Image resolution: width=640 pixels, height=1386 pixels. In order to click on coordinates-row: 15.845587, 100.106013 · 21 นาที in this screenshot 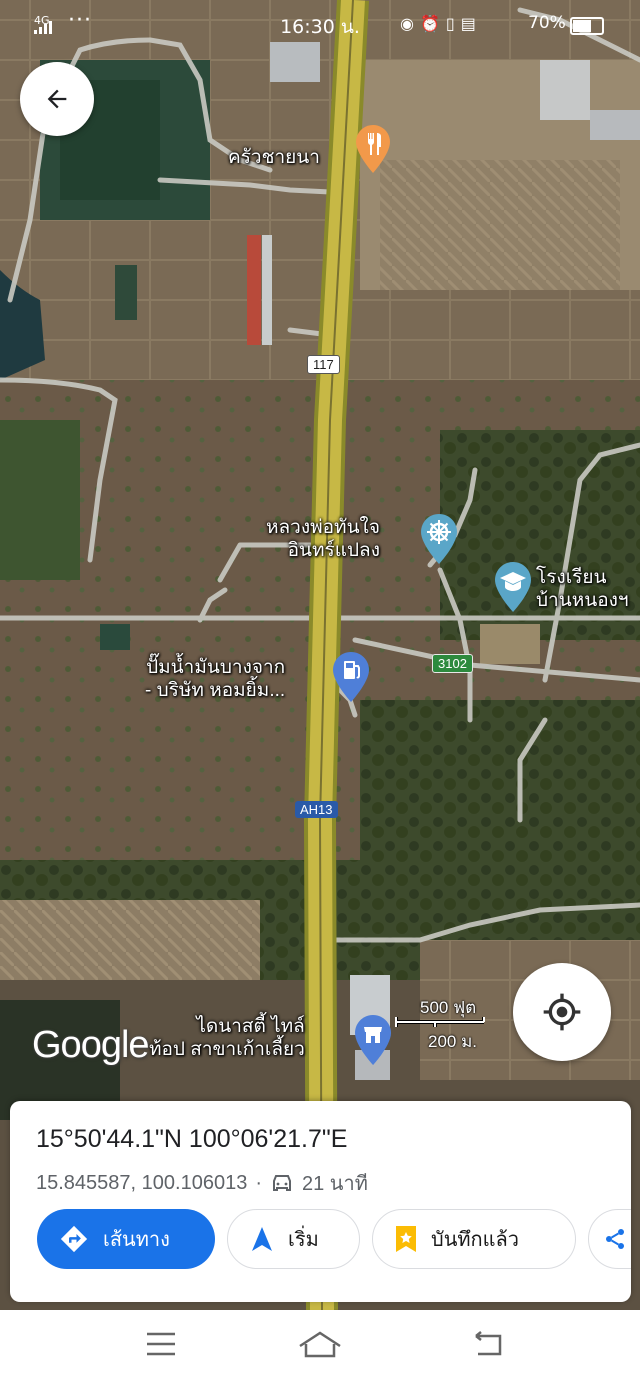, I will do `click(202, 1183)`.